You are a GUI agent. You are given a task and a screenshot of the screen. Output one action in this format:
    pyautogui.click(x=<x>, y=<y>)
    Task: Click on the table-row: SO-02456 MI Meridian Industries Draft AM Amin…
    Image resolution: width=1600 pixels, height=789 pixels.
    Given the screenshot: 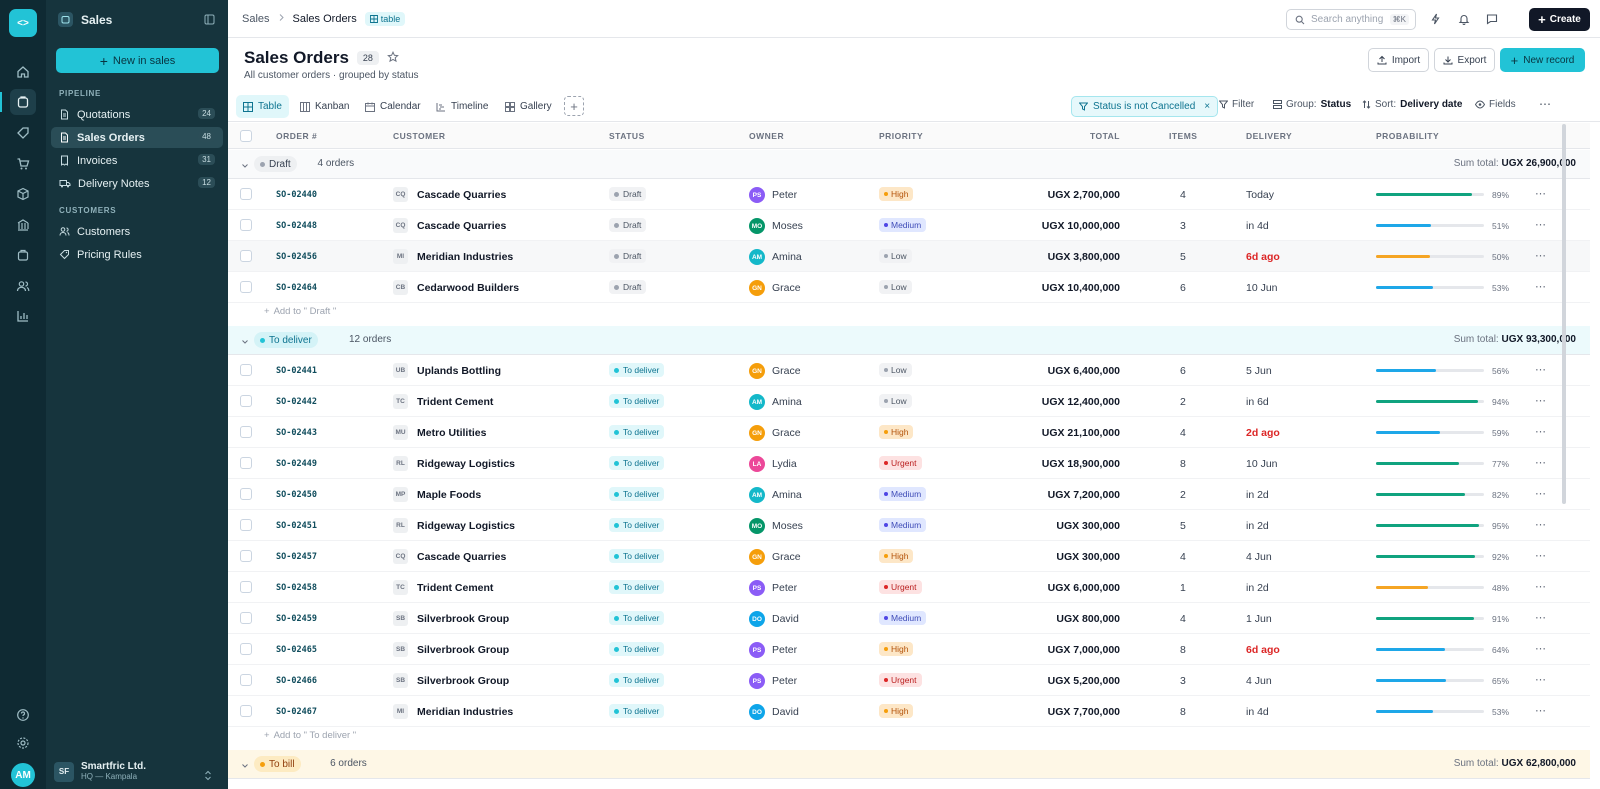 What is the action you would take?
    pyautogui.click(x=909, y=256)
    